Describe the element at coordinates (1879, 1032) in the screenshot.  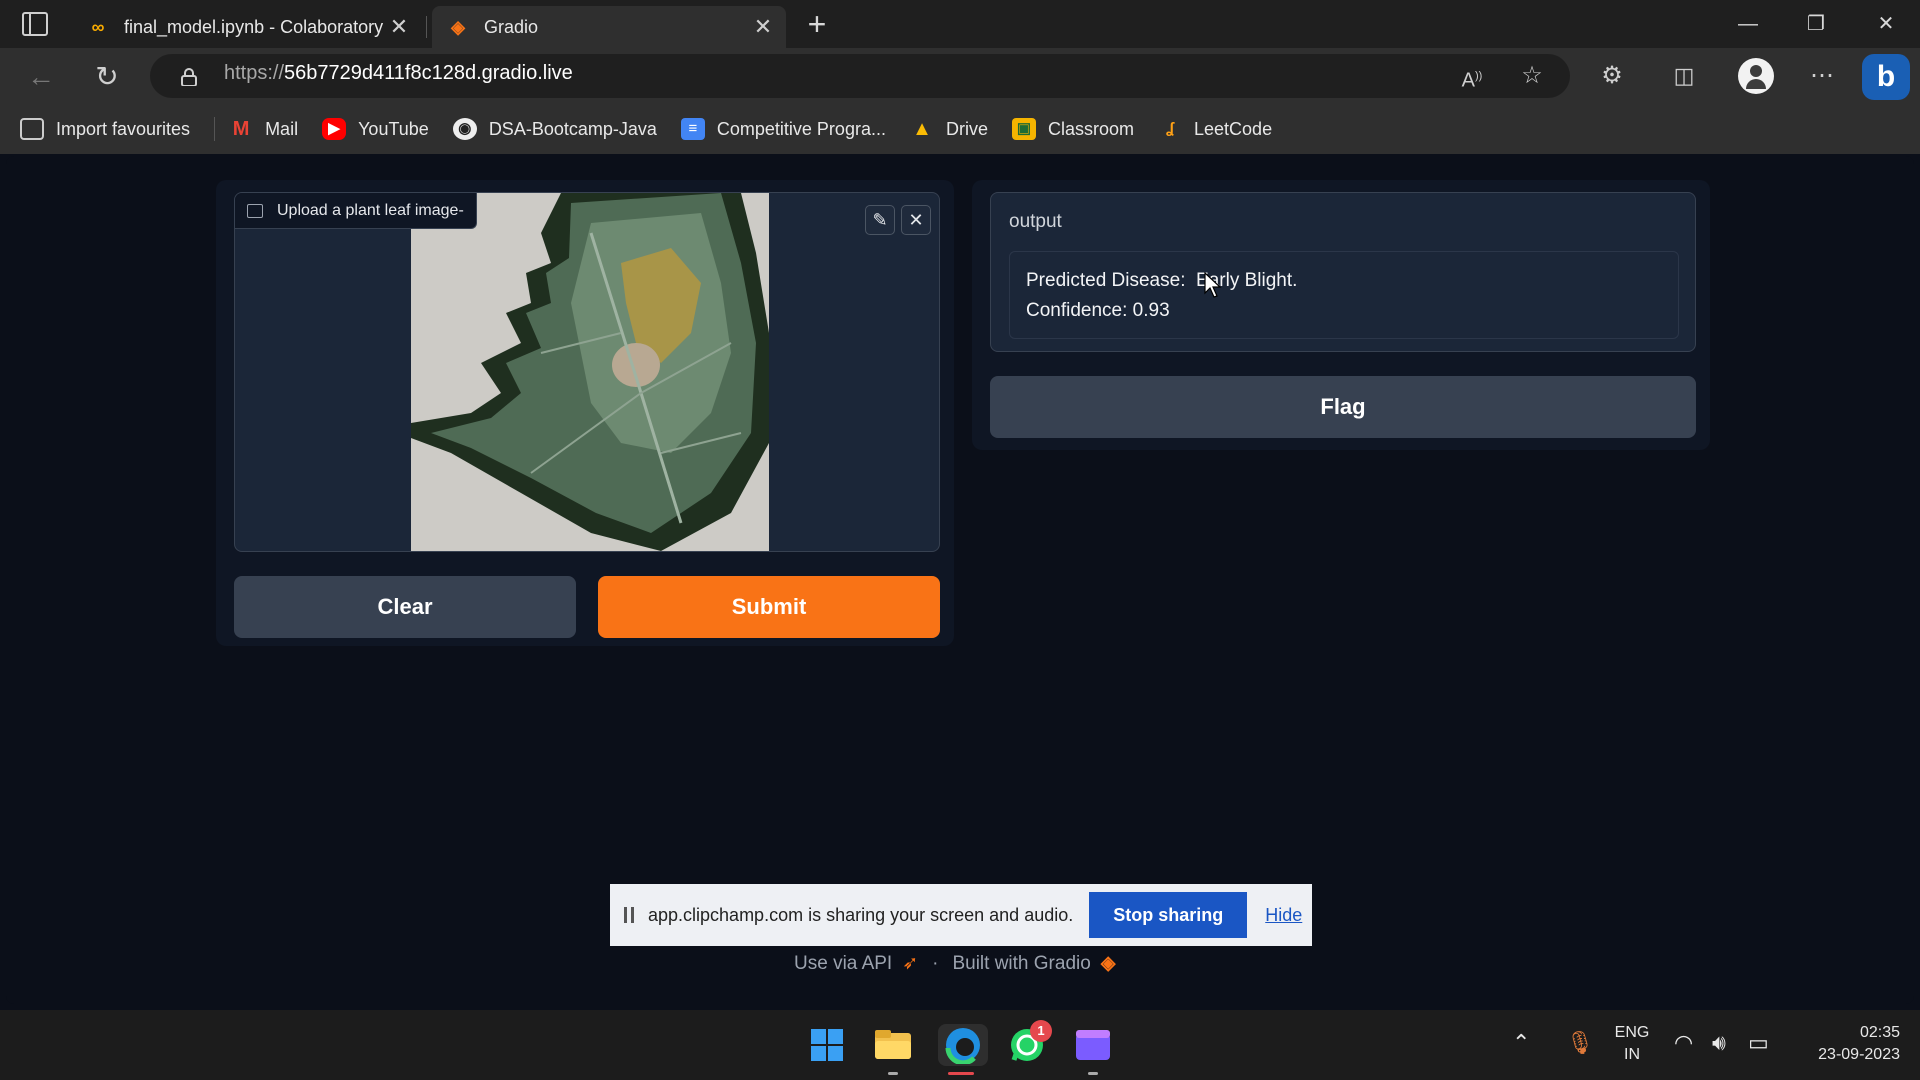
I see `clock-time: 02:35` at that location.